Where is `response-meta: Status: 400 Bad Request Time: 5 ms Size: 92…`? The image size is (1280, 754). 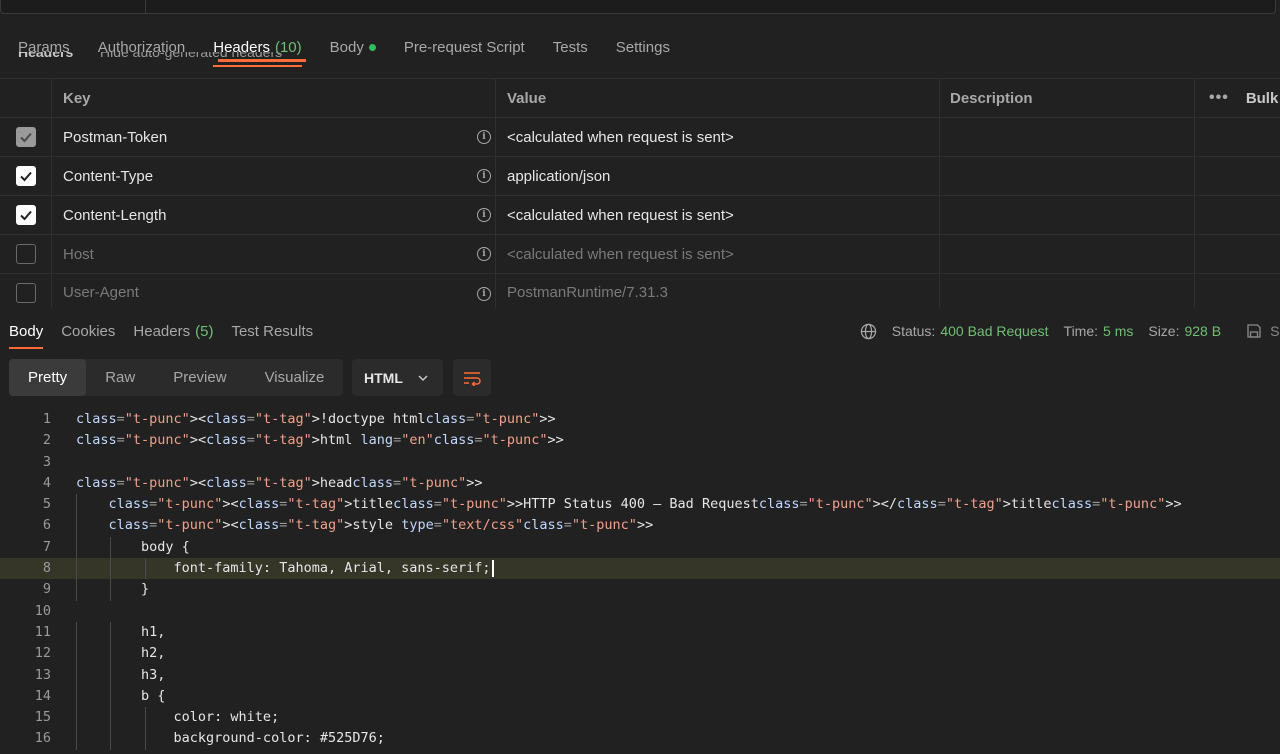 response-meta: Status: 400 Bad Request Time: 5 ms Size: 92… is located at coordinates (1070, 331).